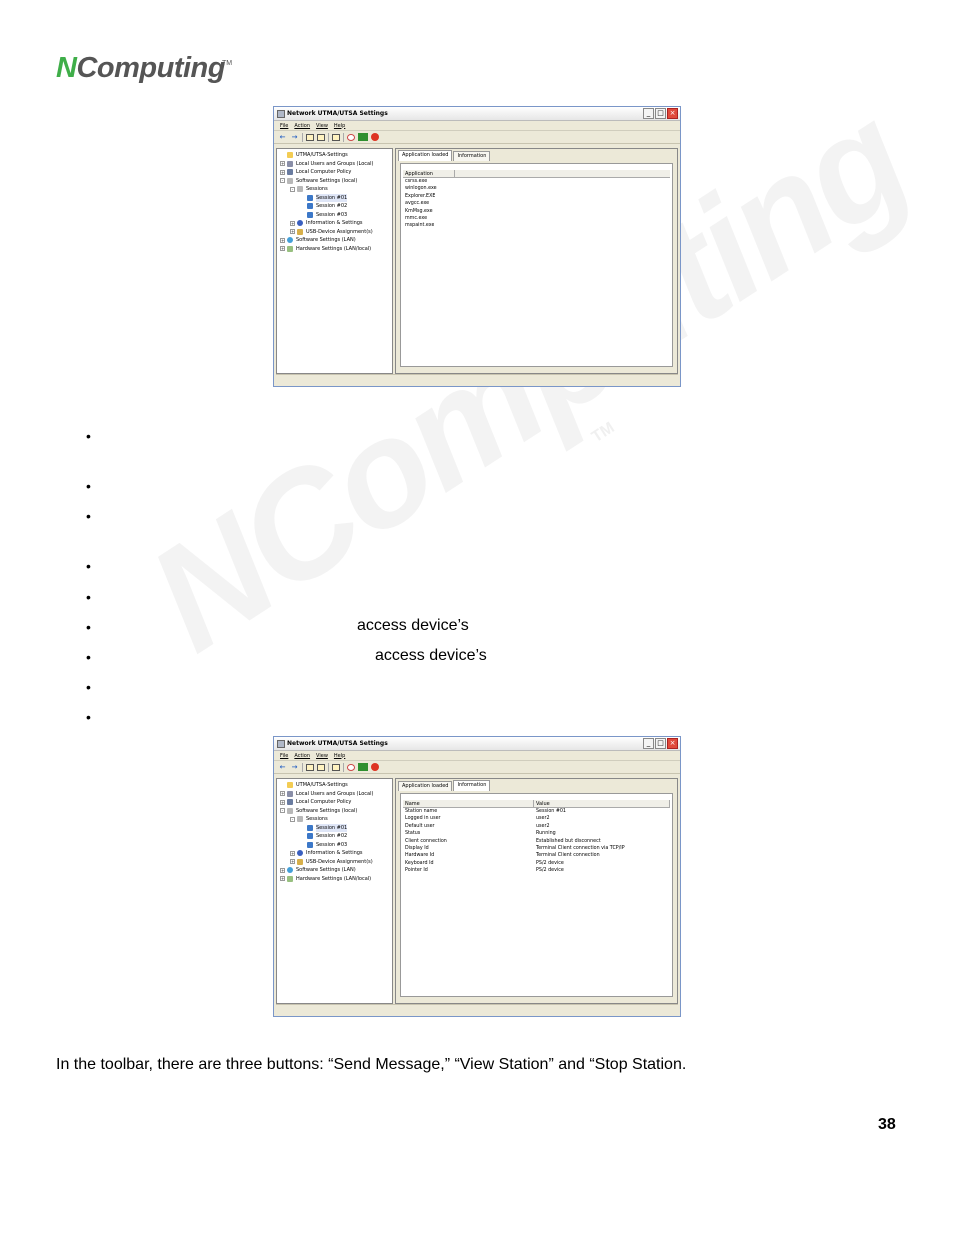 The width and height of the screenshot is (954, 1235). I want to click on column-value: Value, so click(602, 803).